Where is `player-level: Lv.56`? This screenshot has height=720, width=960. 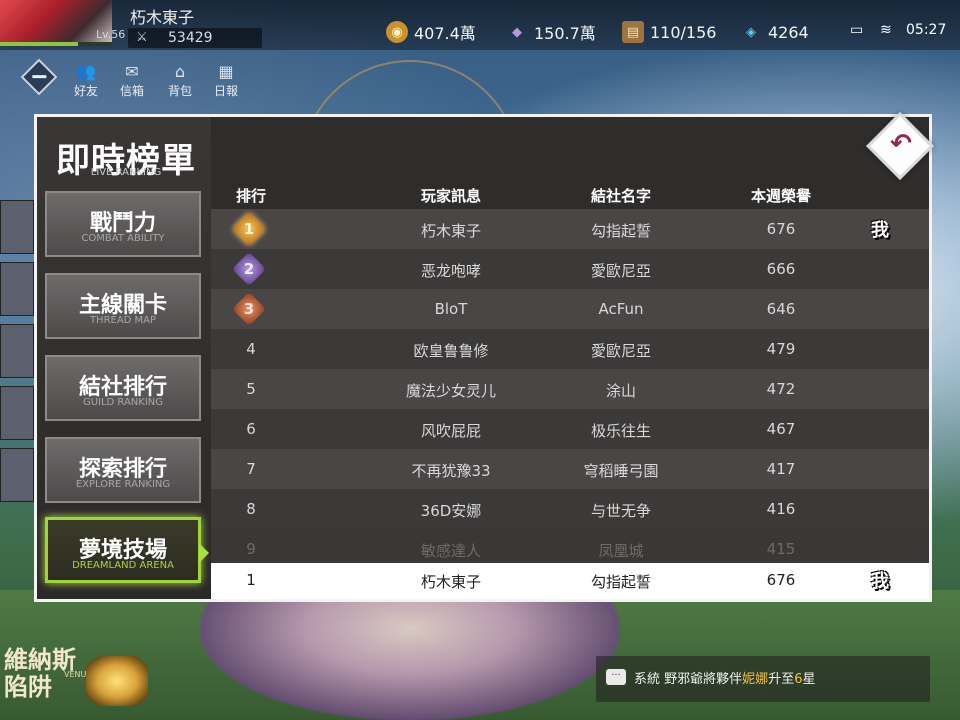
player-level: Lv.56 is located at coordinates (111, 34).